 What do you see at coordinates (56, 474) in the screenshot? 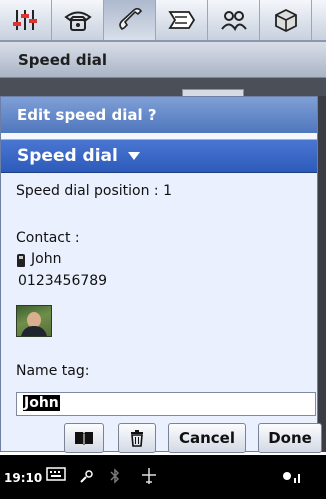
I see `keyboard-icon` at bounding box center [56, 474].